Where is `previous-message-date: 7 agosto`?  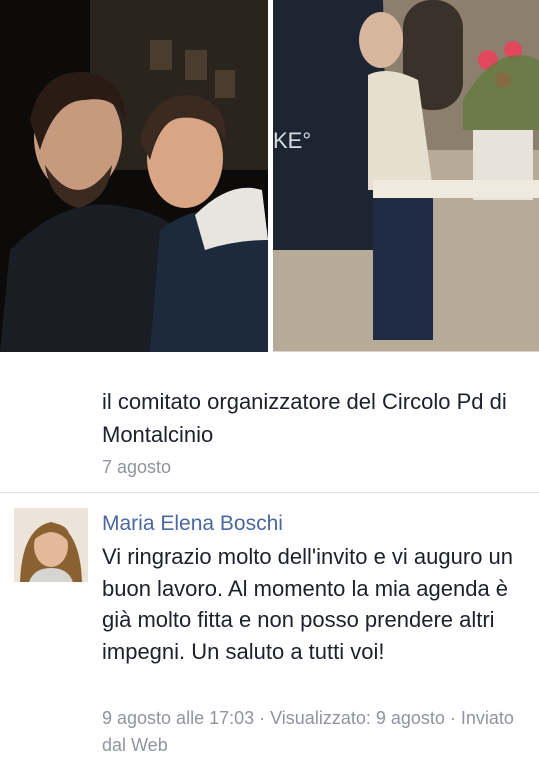 previous-message-date: 7 agosto is located at coordinates (137, 467).